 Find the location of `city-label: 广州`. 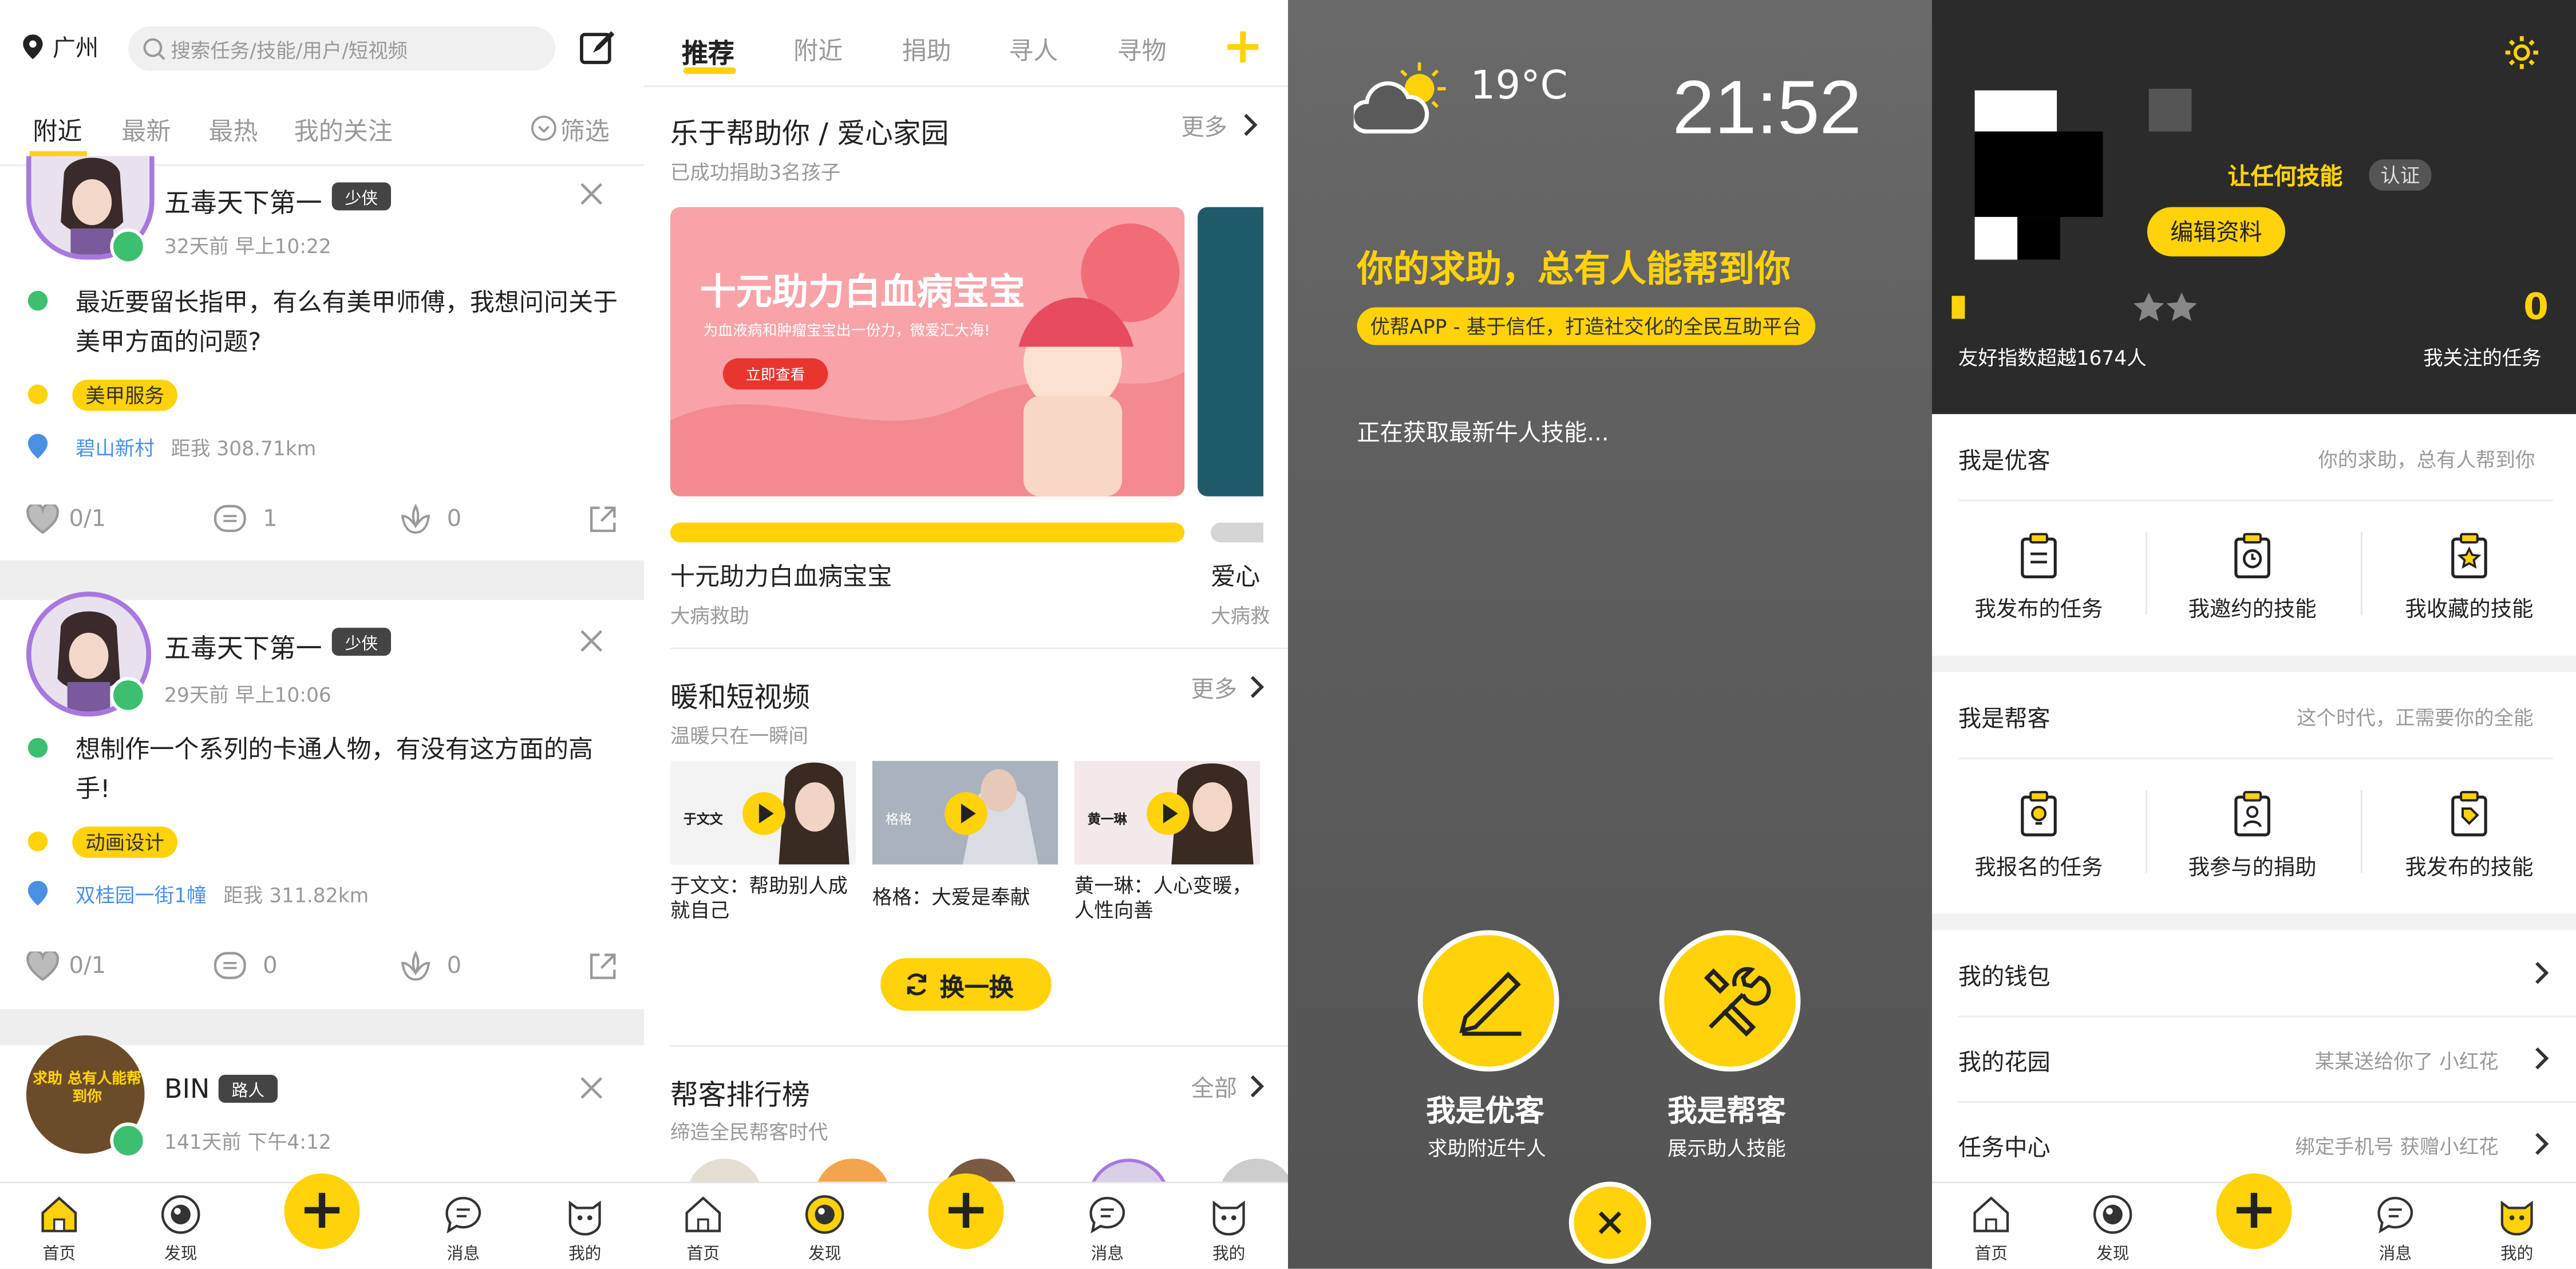

city-label: 广州 is located at coordinates (75, 47).